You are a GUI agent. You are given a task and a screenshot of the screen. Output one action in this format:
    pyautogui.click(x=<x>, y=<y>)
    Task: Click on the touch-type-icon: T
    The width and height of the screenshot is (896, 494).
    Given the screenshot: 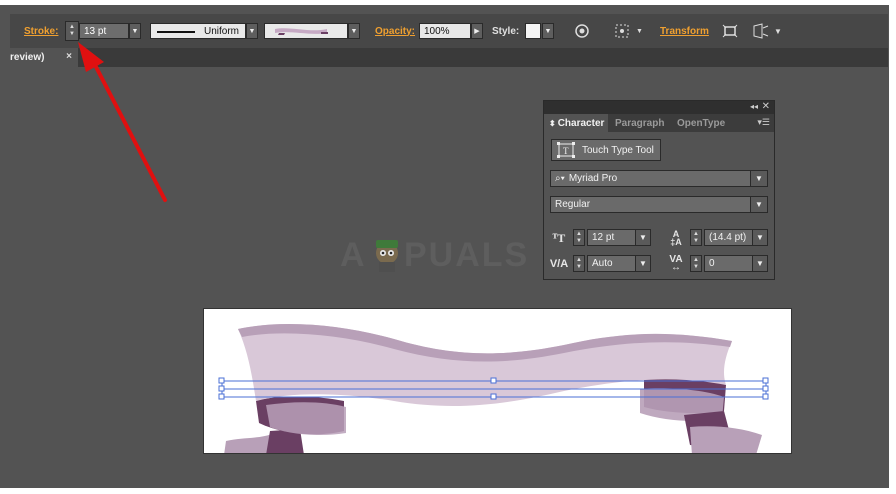 What is the action you would take?
    pyautogui.click(x=566, y=150)
    